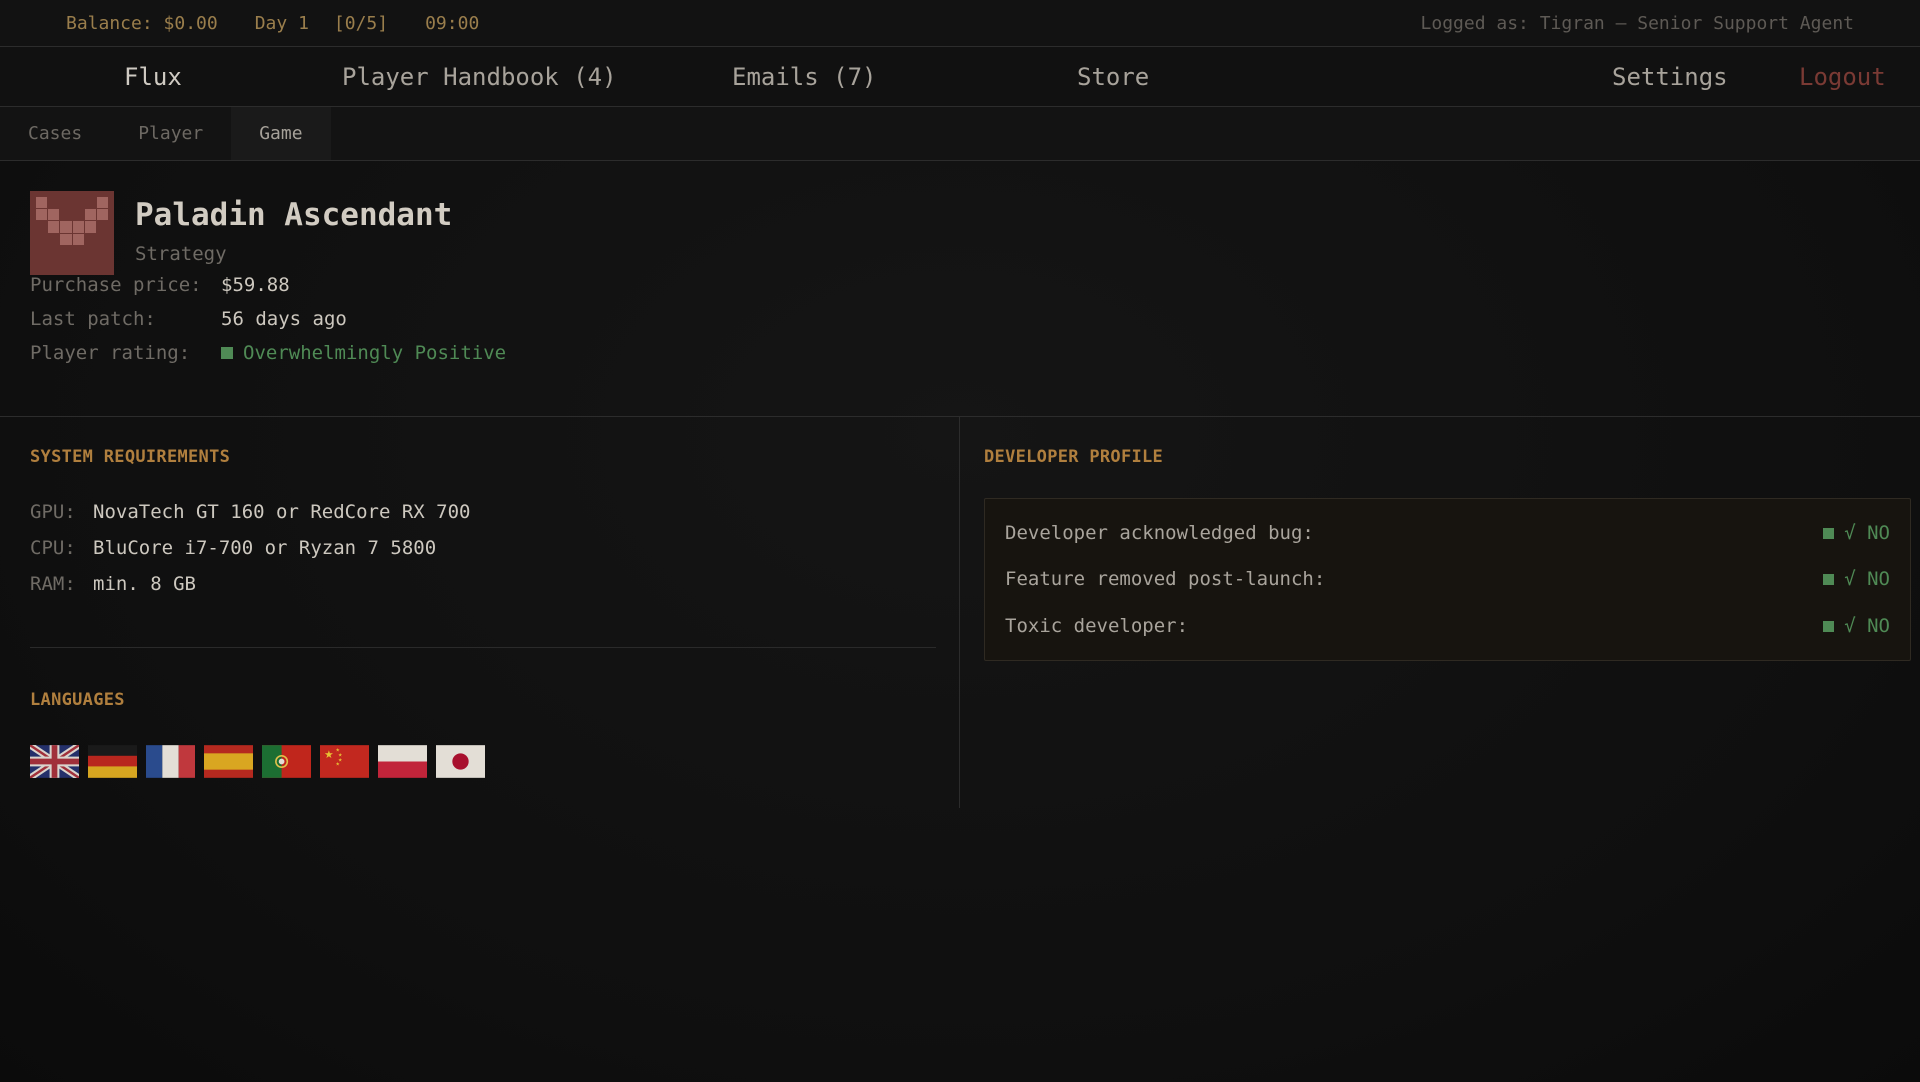  I want to click on cpu-row: CPU: BluCore i7-700 or Ryzan 7 5800, so click(233, 548).